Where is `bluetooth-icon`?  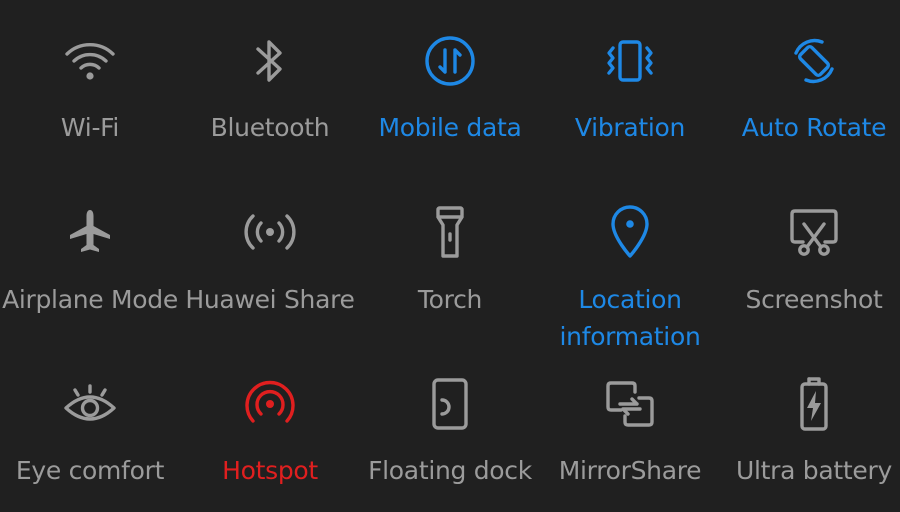
bluetooth-icon is located at coordinates (270, 61).